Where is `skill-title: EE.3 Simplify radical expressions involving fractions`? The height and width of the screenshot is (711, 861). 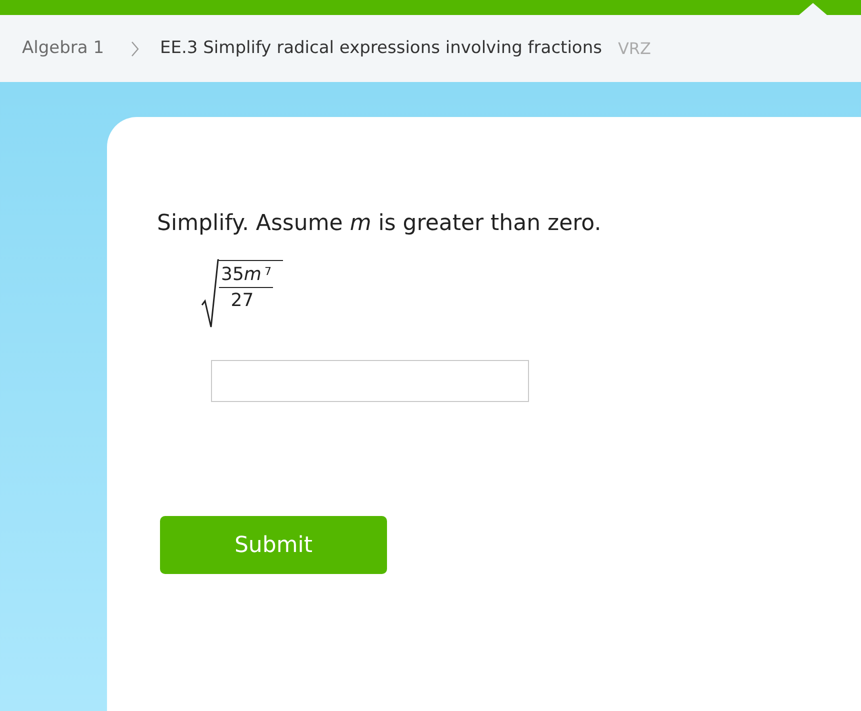 skill-title: EE.3 Simplify radical expressions involving fractions is located at coordinates (381, 48).